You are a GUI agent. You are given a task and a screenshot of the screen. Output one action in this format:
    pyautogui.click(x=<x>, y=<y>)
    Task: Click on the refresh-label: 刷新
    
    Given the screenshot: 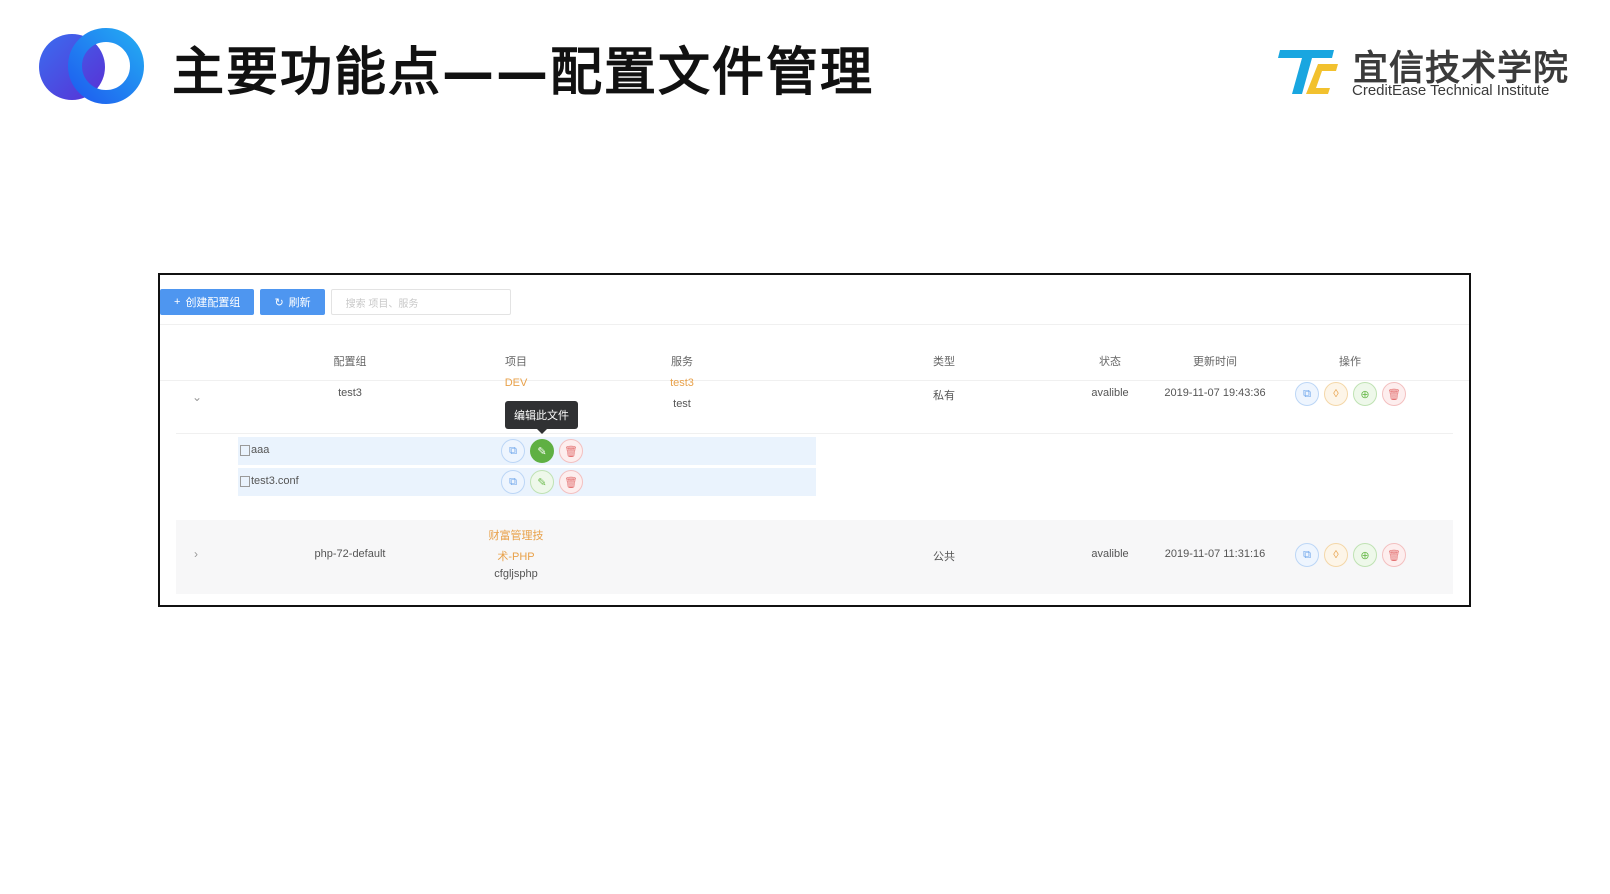 What is the action you would take?
    pyautogui.click(x=299, y=303)
    